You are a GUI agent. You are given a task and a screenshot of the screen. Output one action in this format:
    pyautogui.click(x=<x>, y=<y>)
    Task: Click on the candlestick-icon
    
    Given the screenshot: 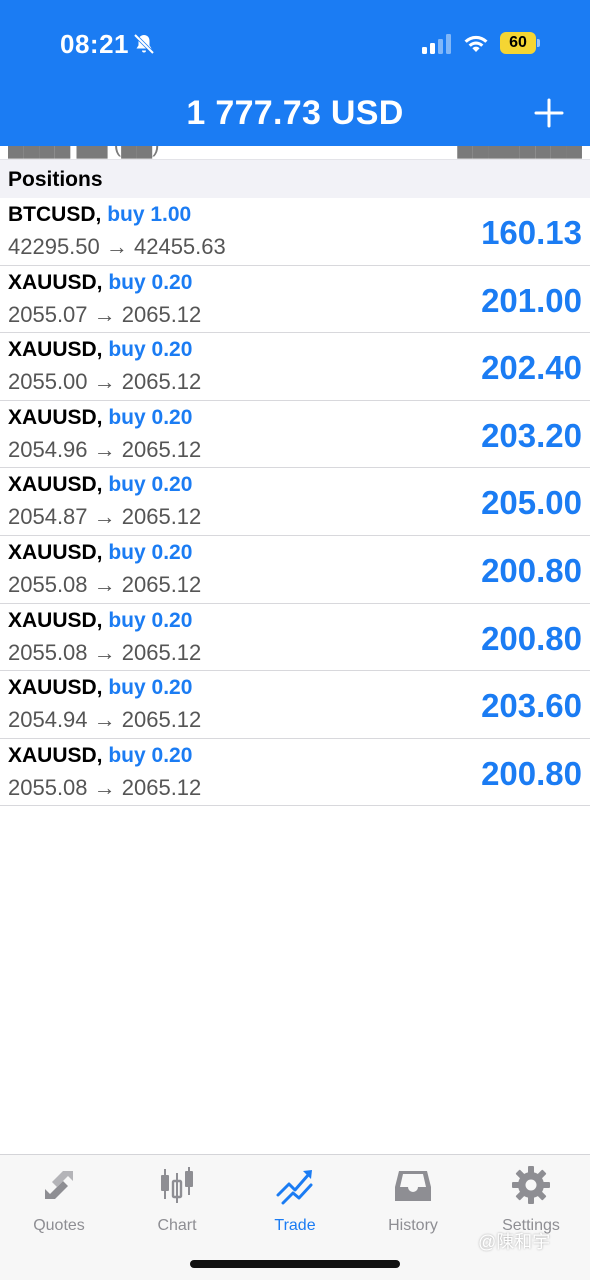 What is the action you would take?
    pyautogui.click(x=177, y=1185)
    